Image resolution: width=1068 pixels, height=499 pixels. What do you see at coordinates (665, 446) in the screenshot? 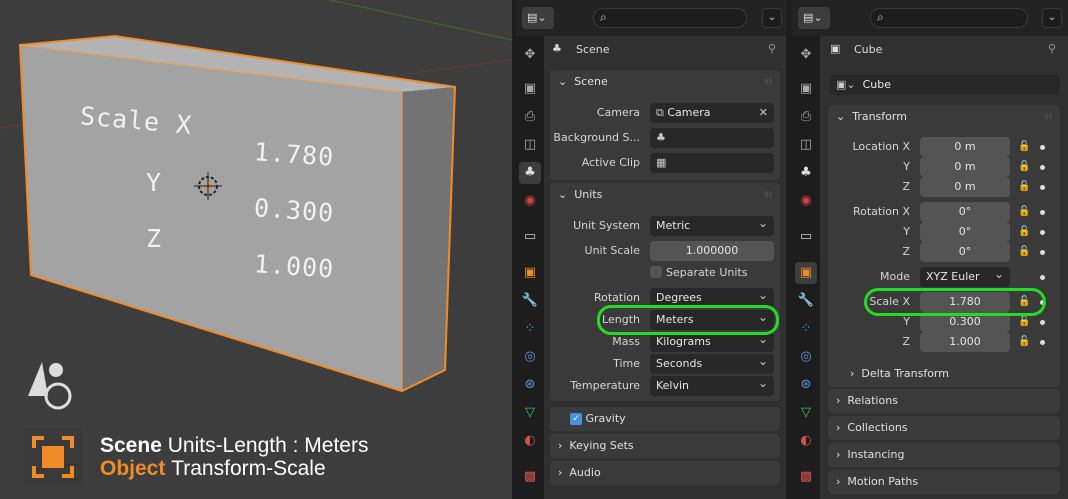
I see `keying-sets-panel: › Keying Sets` at bounding box center [665, 446].